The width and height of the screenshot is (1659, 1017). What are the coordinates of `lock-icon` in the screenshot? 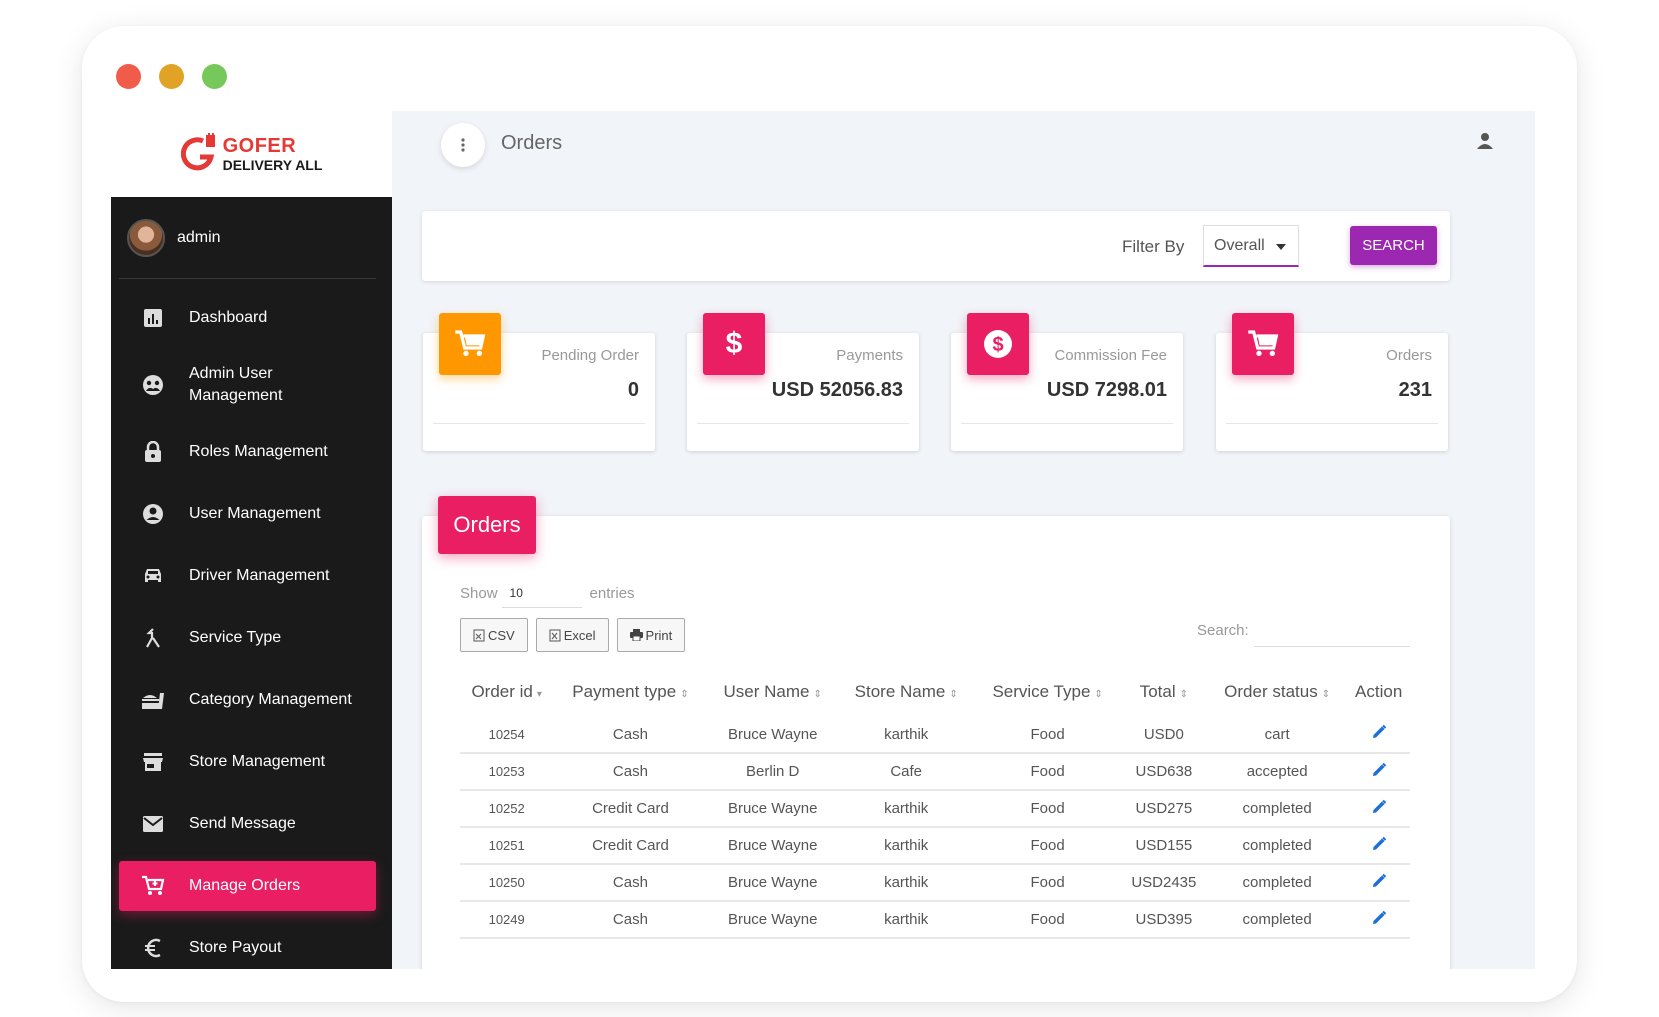 It's located at (153, 452).